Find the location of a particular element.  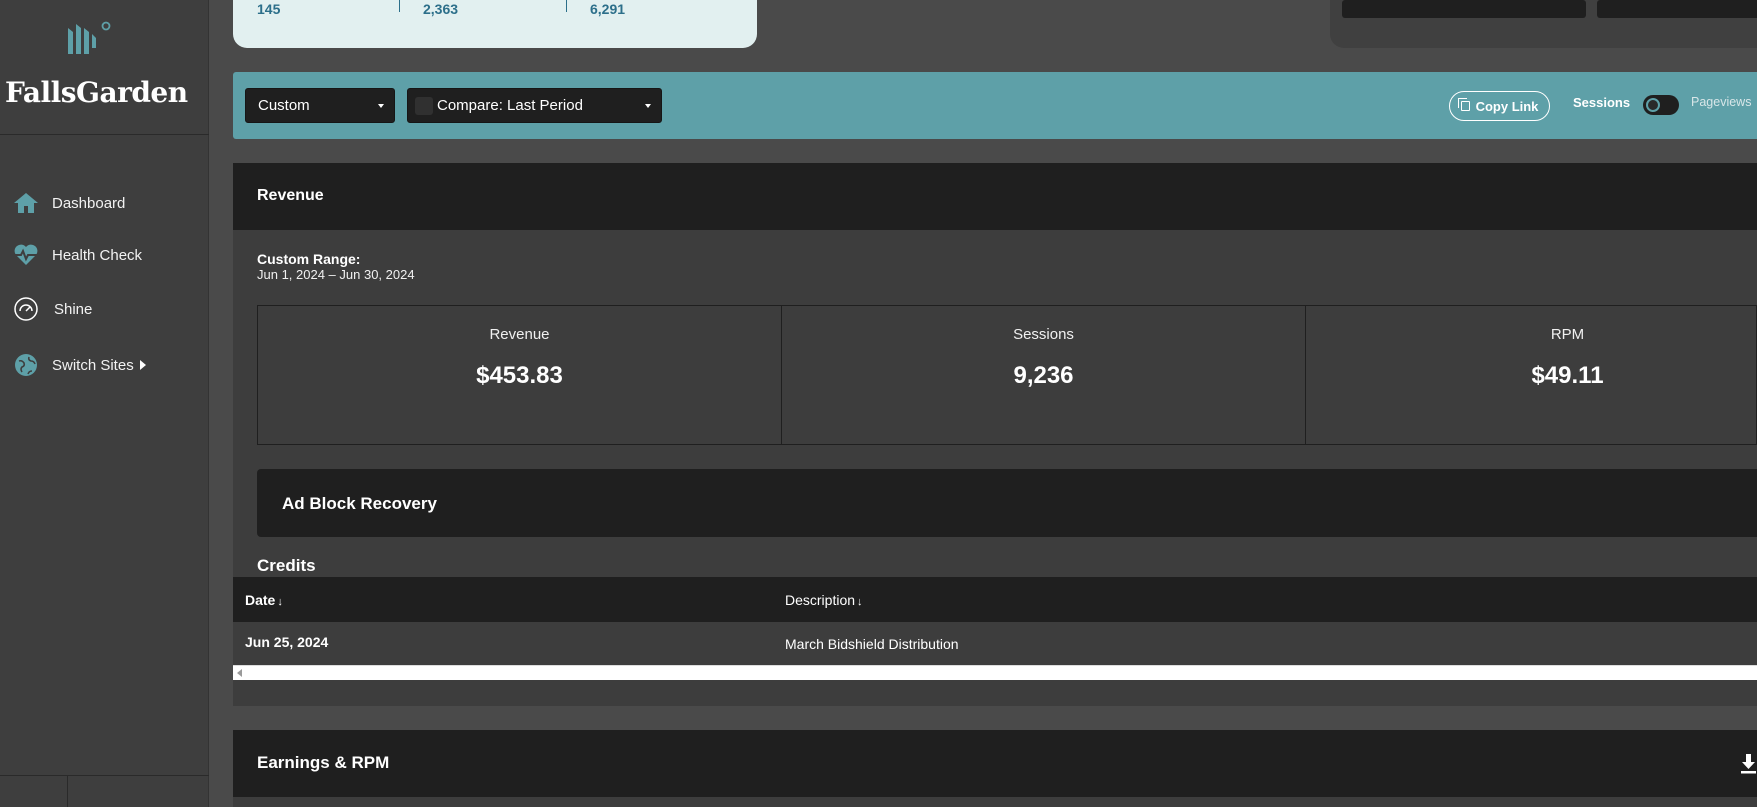

kpi-revenue: Revenue $453.83 is located at coordinates (520, 375).